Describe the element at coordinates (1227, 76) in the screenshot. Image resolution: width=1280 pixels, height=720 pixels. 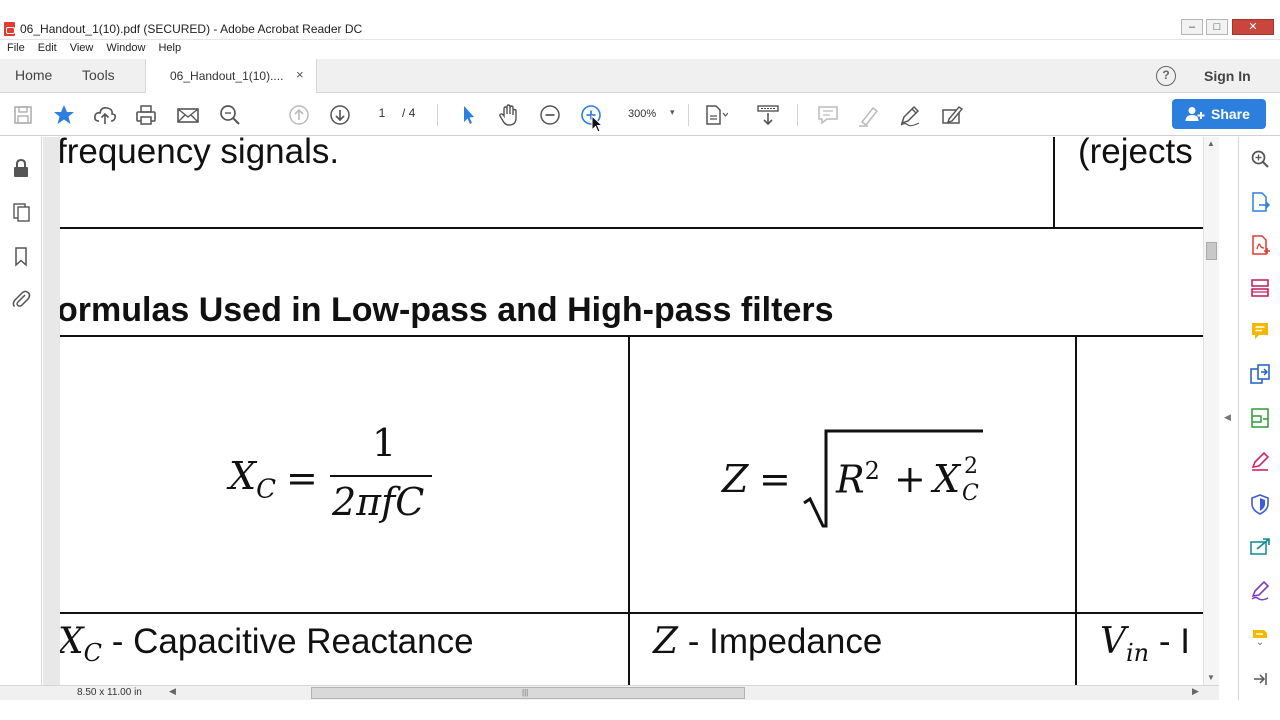
I see `sign-in-link: Sign In` at that location.